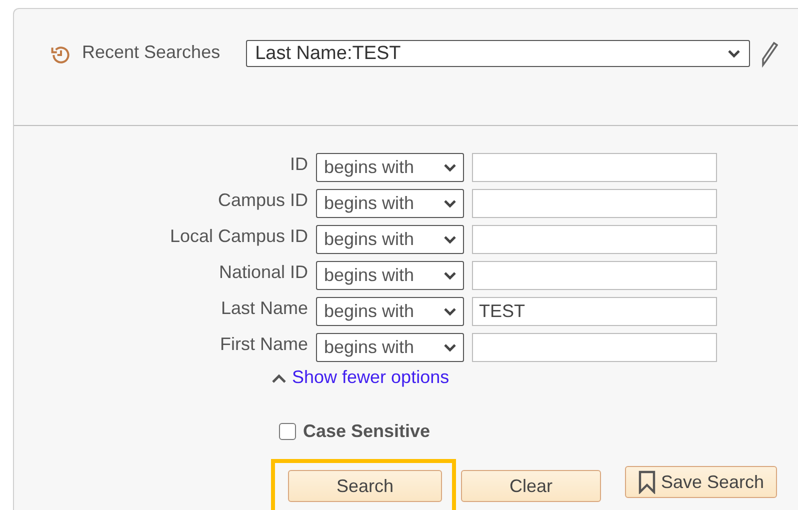 Image resolution: width=798 pixels, height=510 pixels. I want to click on field-label: ID, so click(298, 164).